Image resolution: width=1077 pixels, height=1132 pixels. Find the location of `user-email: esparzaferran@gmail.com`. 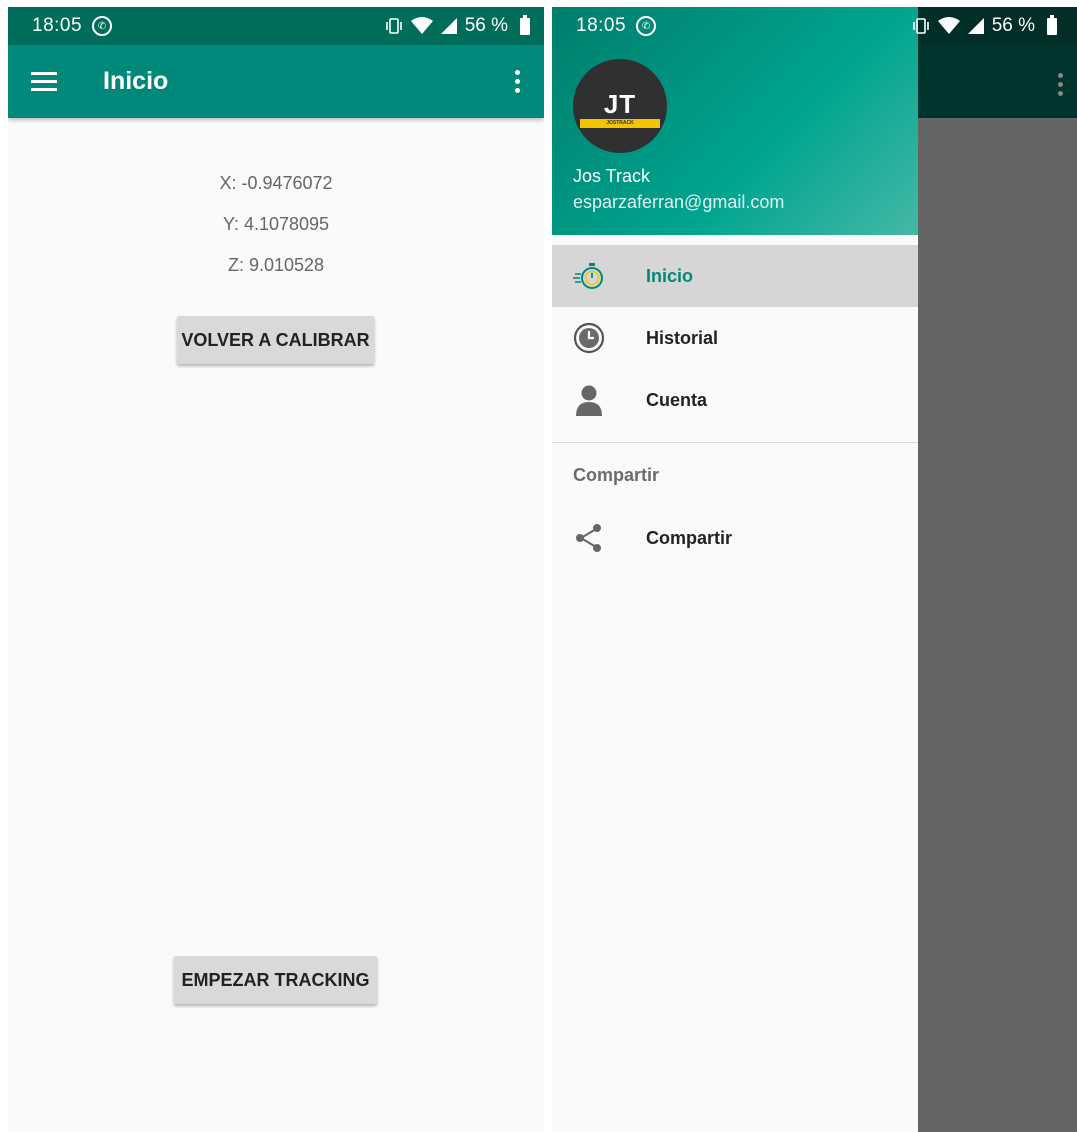

user-email: esparzaferran@gmail.com is located at coordinates (679, 202).